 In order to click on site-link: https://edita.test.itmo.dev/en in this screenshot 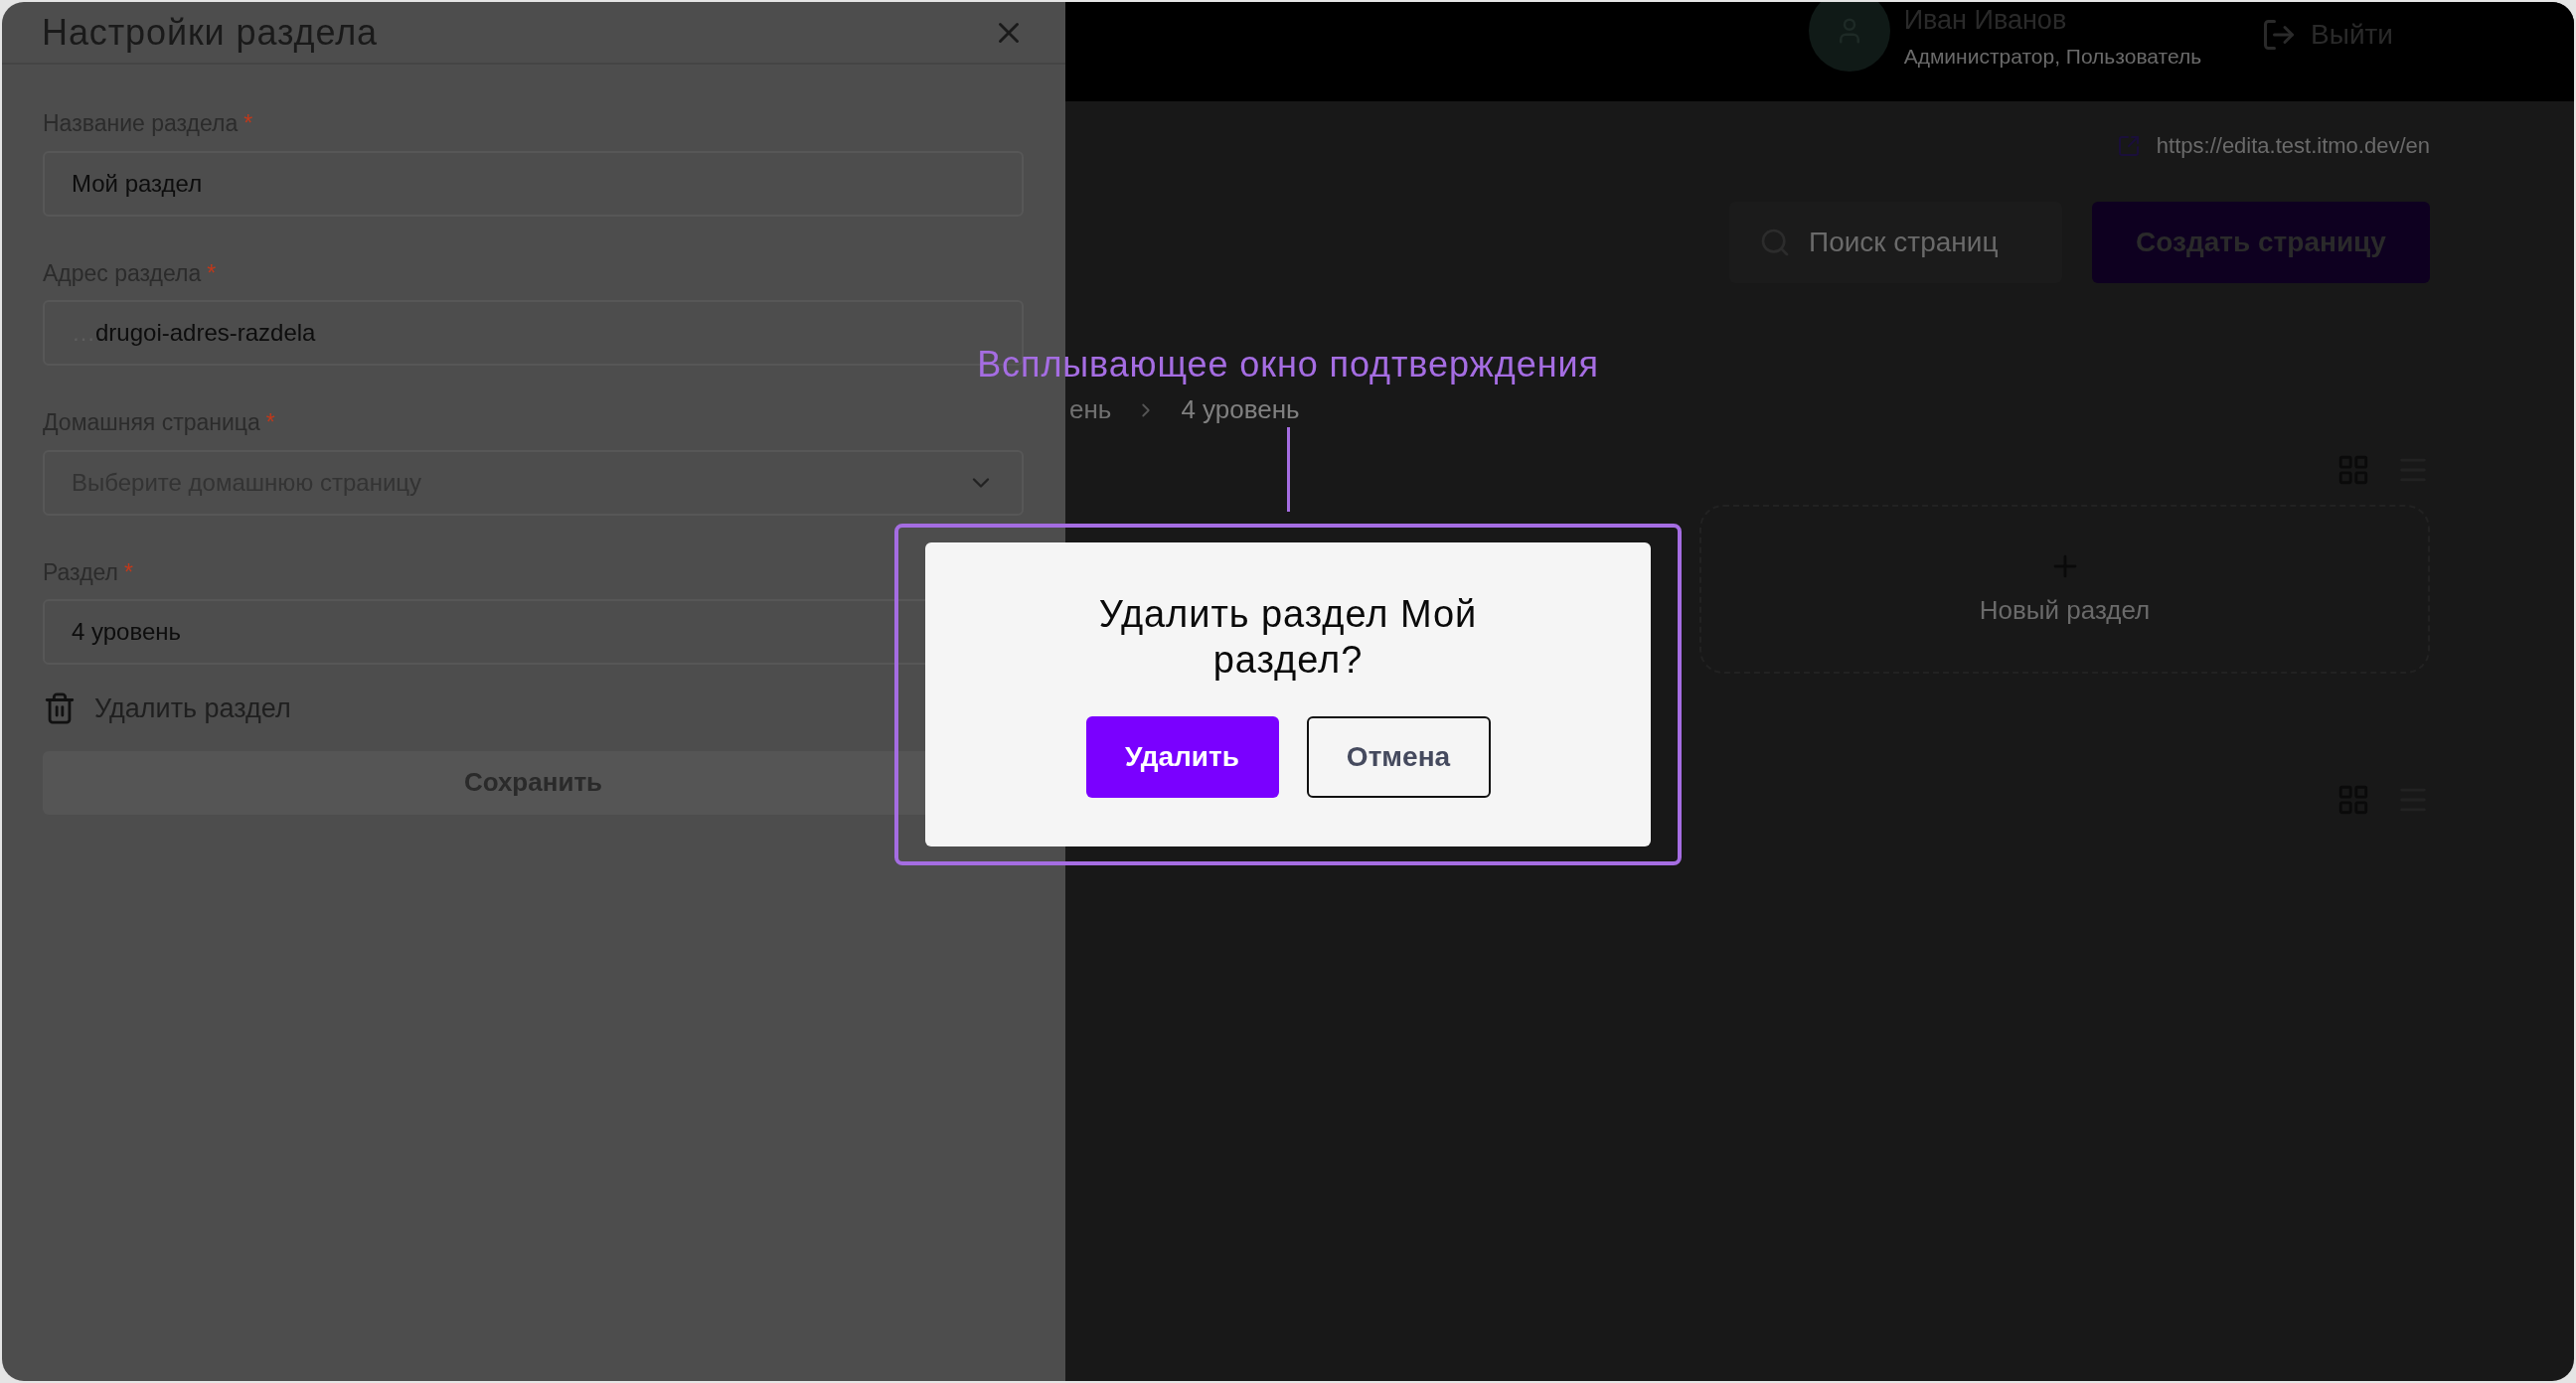, I will do `click(2273, 145)`.